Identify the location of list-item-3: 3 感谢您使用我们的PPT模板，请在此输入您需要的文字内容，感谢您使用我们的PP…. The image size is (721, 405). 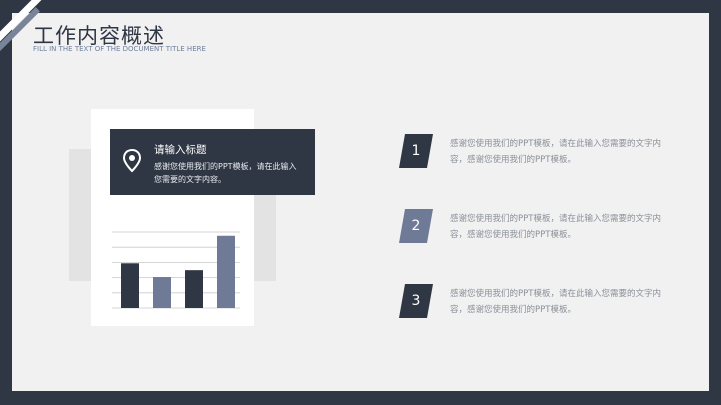
(534, 301).